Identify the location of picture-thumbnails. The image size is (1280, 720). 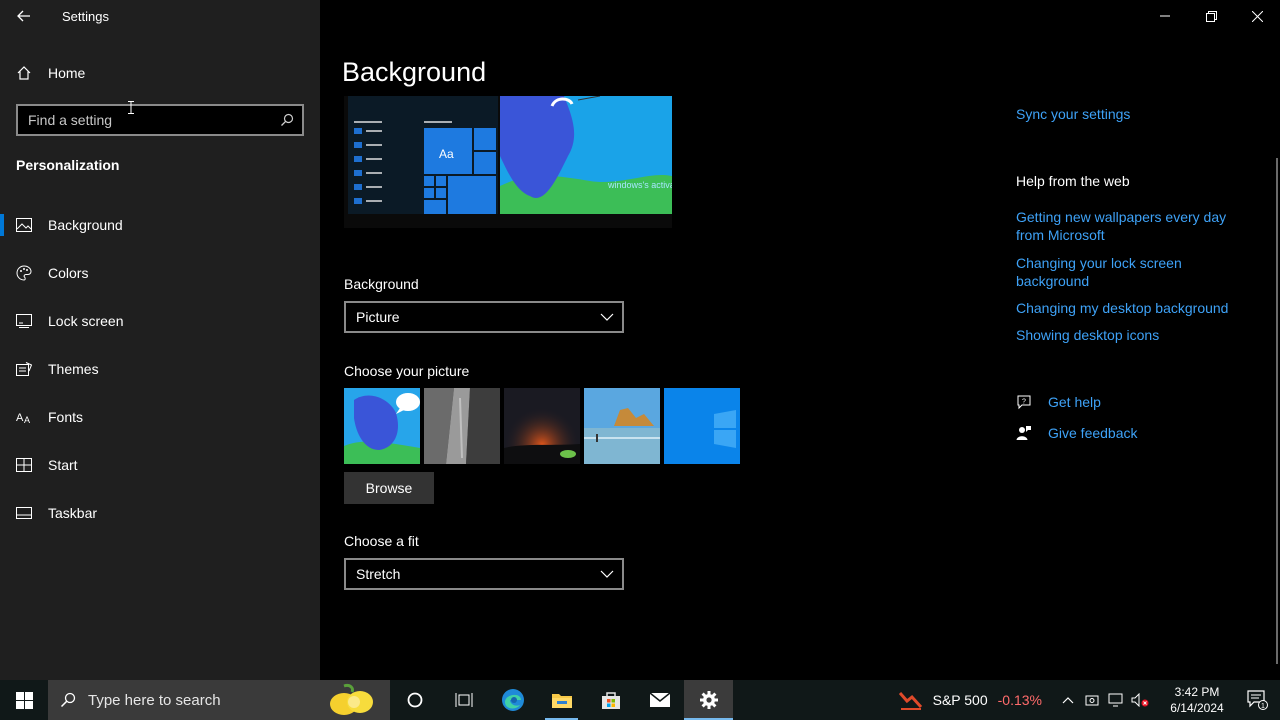
(542, 426).